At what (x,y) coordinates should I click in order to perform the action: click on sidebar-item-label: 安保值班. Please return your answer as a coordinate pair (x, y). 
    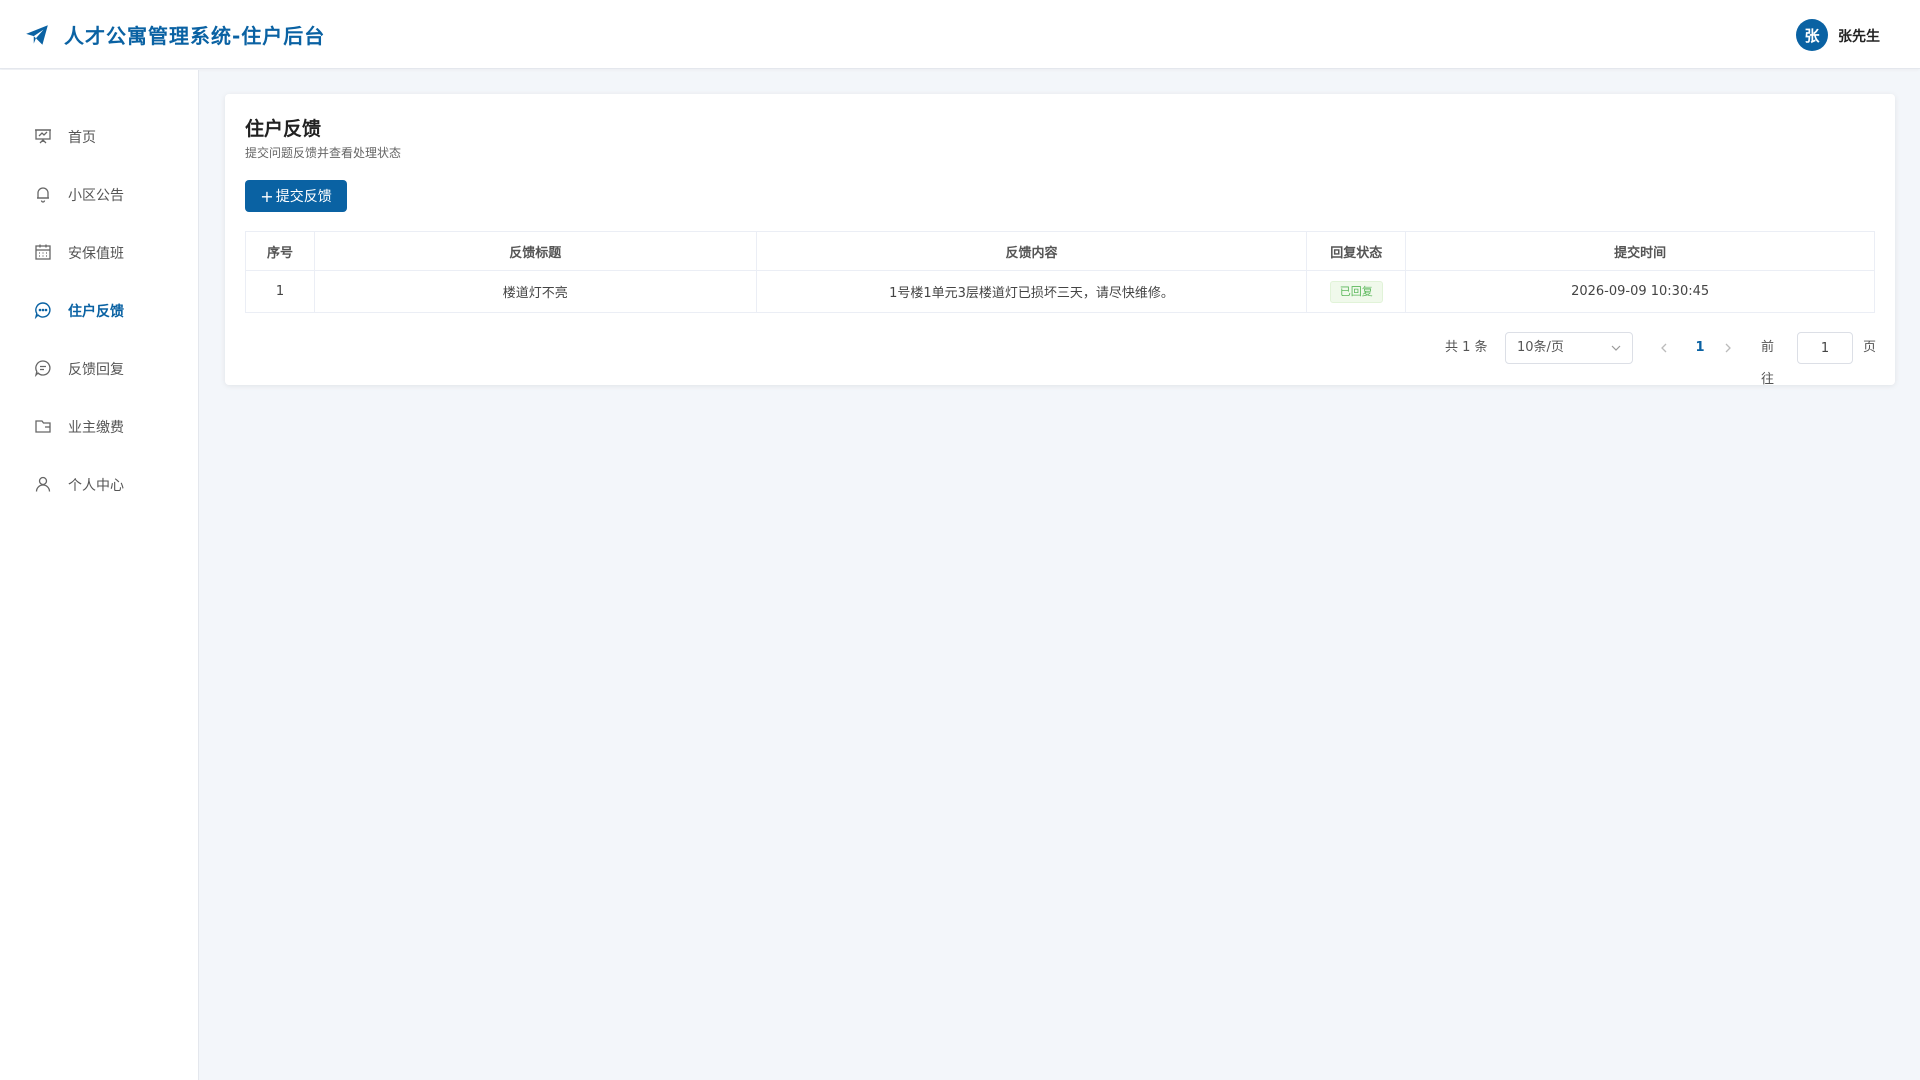
    Looking at the image, I should click on (96, 254).